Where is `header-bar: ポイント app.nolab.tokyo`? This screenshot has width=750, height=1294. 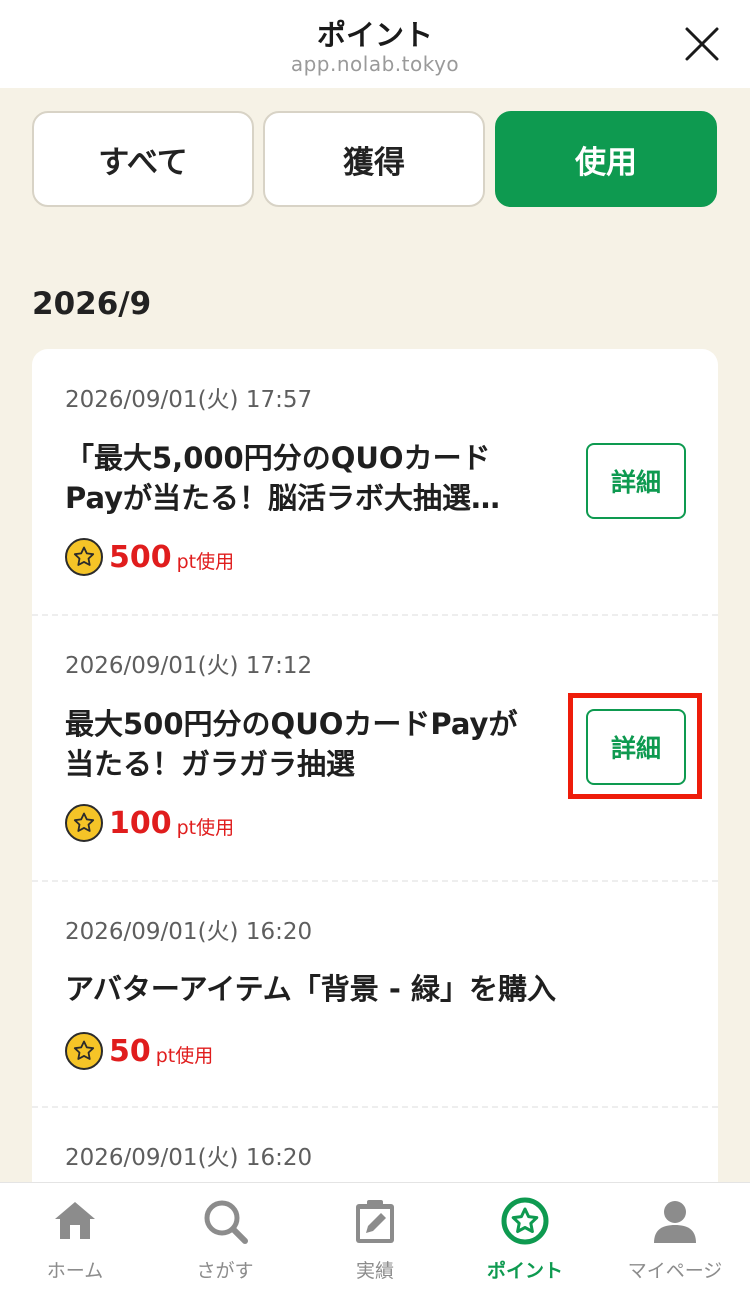 header-bar: ポイント app.nolab.tokyo is located at coordinates (375, 44).